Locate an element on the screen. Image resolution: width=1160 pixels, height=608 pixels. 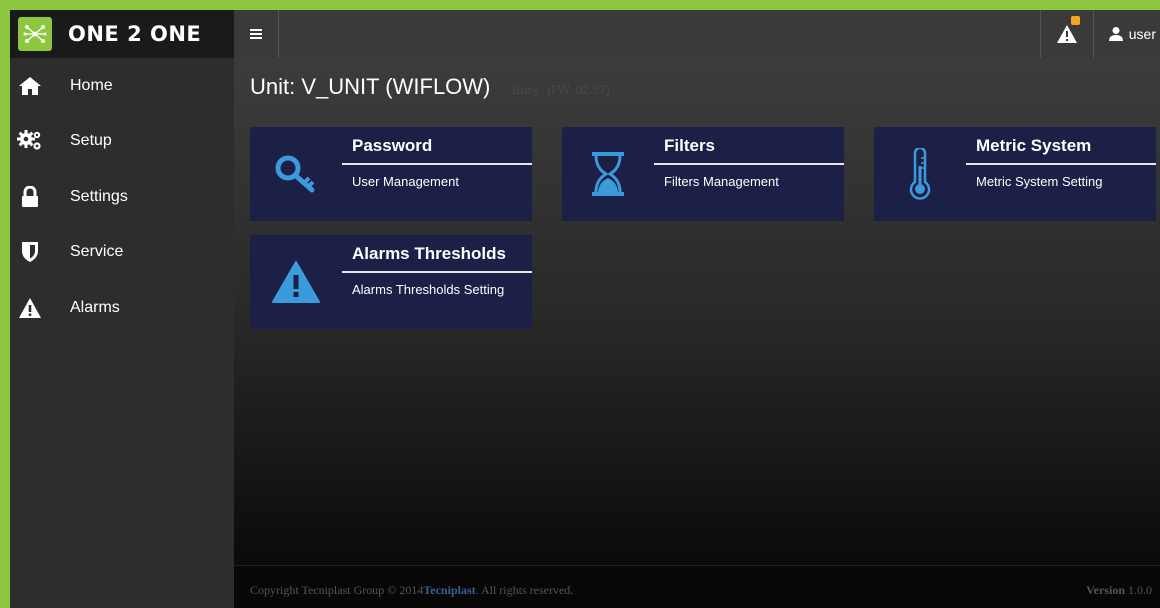
sidebar-item-label: Service is located at coordinates (97, 252).